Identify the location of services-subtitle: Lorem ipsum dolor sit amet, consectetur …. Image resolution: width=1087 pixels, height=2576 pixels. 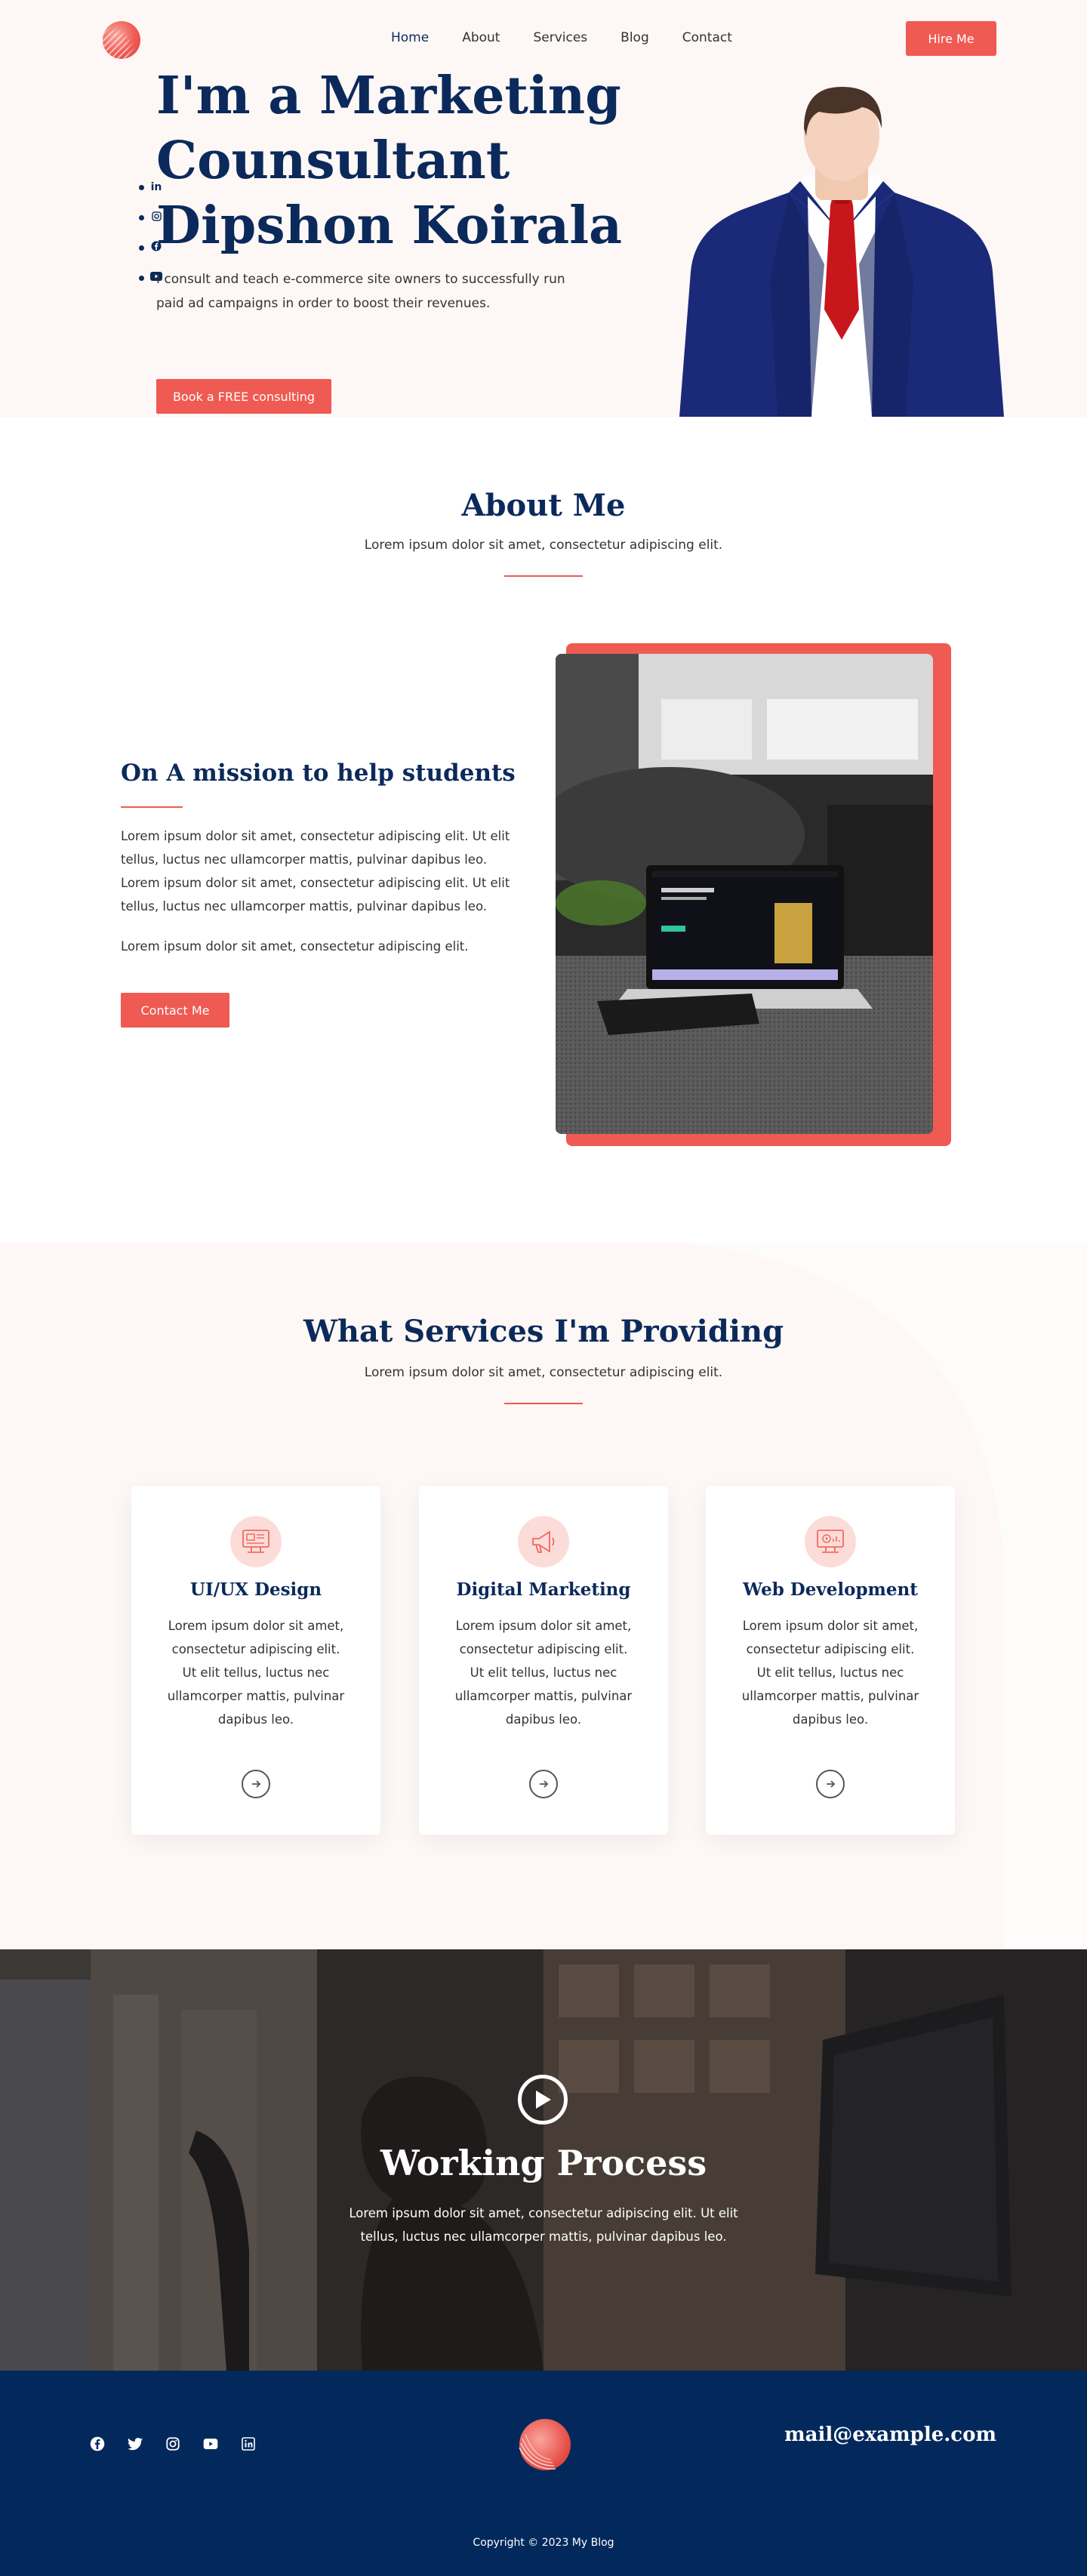
(543, 1372).